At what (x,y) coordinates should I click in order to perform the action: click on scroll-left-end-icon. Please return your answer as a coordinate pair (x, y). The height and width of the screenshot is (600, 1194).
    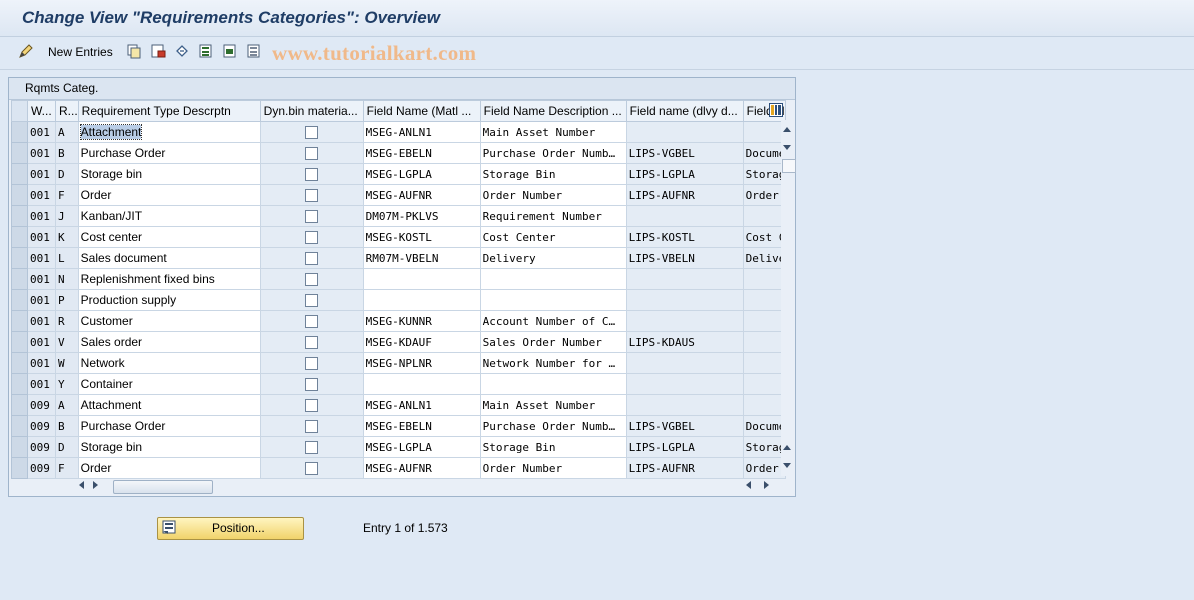
    Looking at the image, I should click on (748, 485).